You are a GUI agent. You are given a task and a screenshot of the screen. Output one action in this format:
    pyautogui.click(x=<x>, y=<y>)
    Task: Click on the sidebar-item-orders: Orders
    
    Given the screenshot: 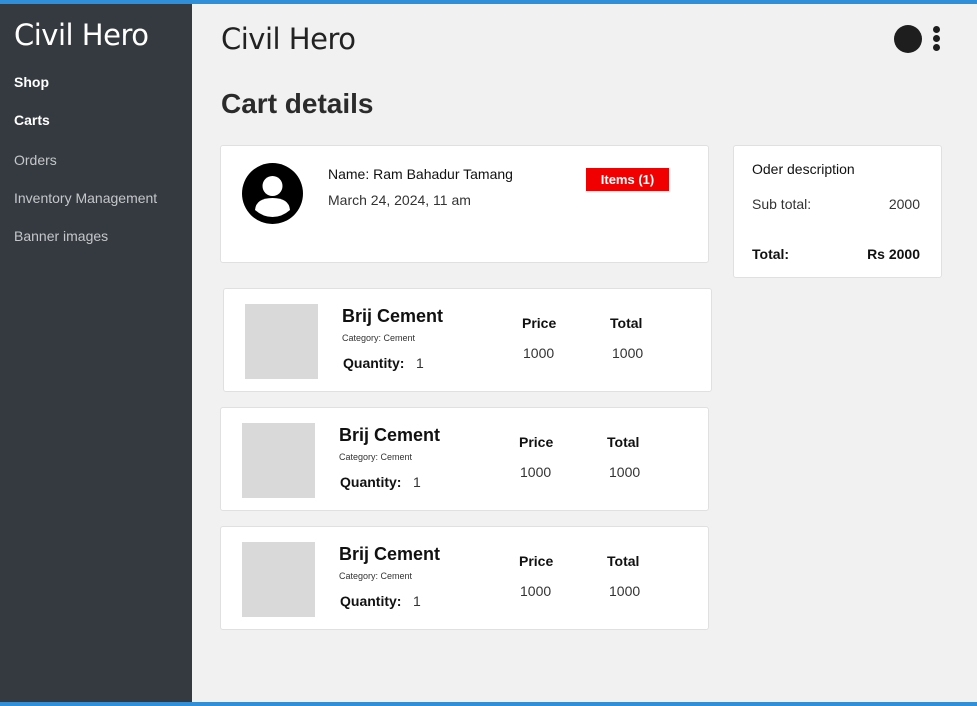 What is the action you would take?
    pyautogui.click(x=35, y=160)
    